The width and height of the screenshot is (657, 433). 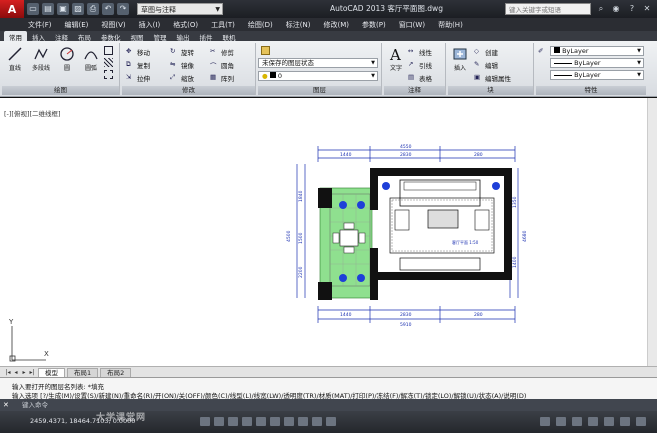 I want to click on menu-tools: 工具(T), so click(x=223, y=25).